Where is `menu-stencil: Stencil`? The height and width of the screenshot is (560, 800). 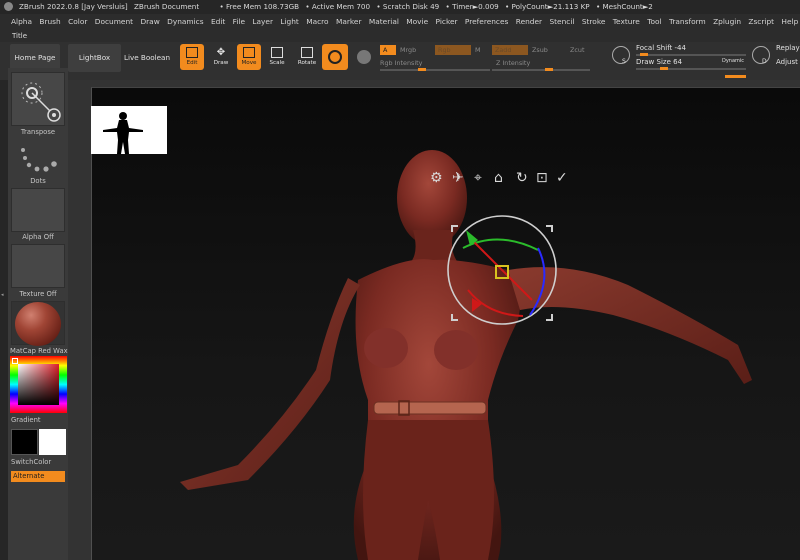
menu-stencil: Stencil is located at coordinates (562, 22).